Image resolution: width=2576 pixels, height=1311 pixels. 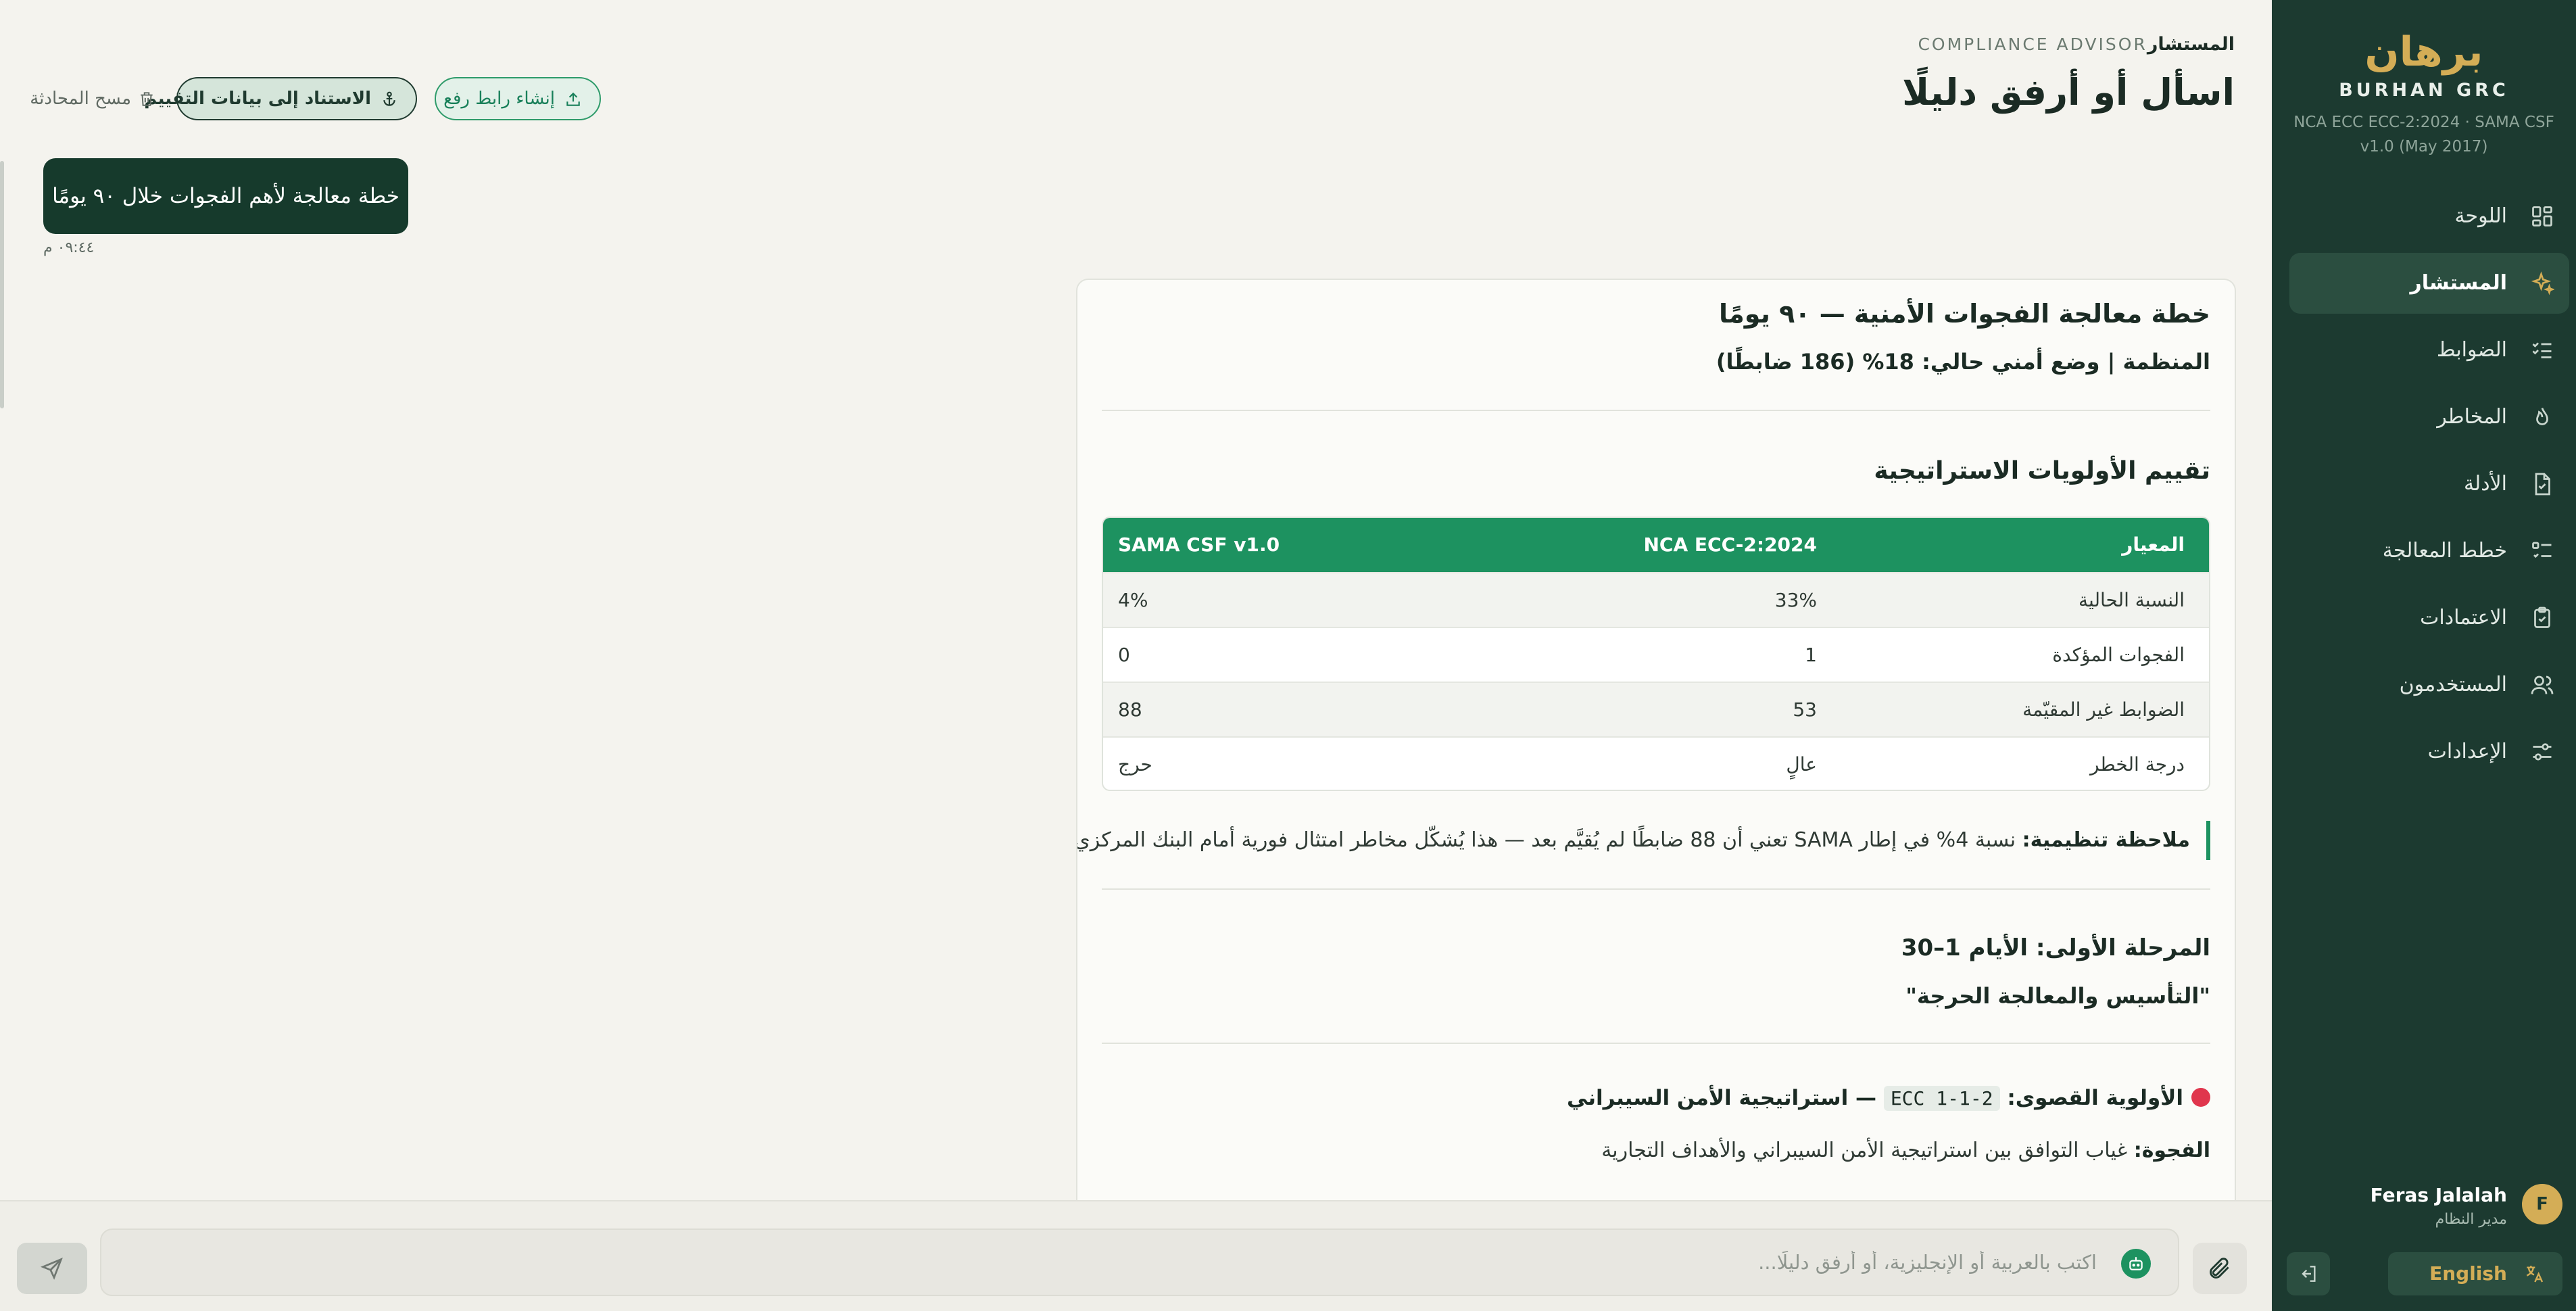 What do you see at coordinates (1964, 314) in the screenshot?
I see `answer-title: خطة معالجة الفجوات الأمنية — ٩٠ يومًا` at bounding box center [1964, 314].